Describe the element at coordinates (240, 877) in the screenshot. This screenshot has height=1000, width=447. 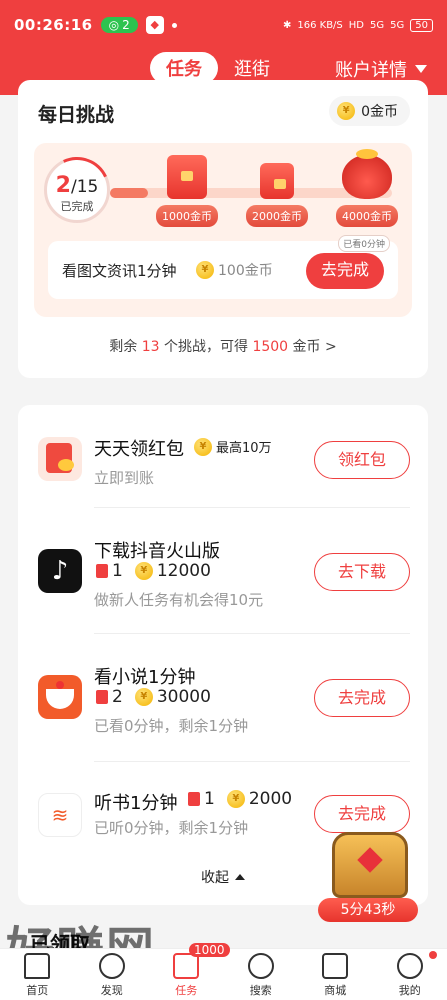
I see `chevron-up-icon` at that location.